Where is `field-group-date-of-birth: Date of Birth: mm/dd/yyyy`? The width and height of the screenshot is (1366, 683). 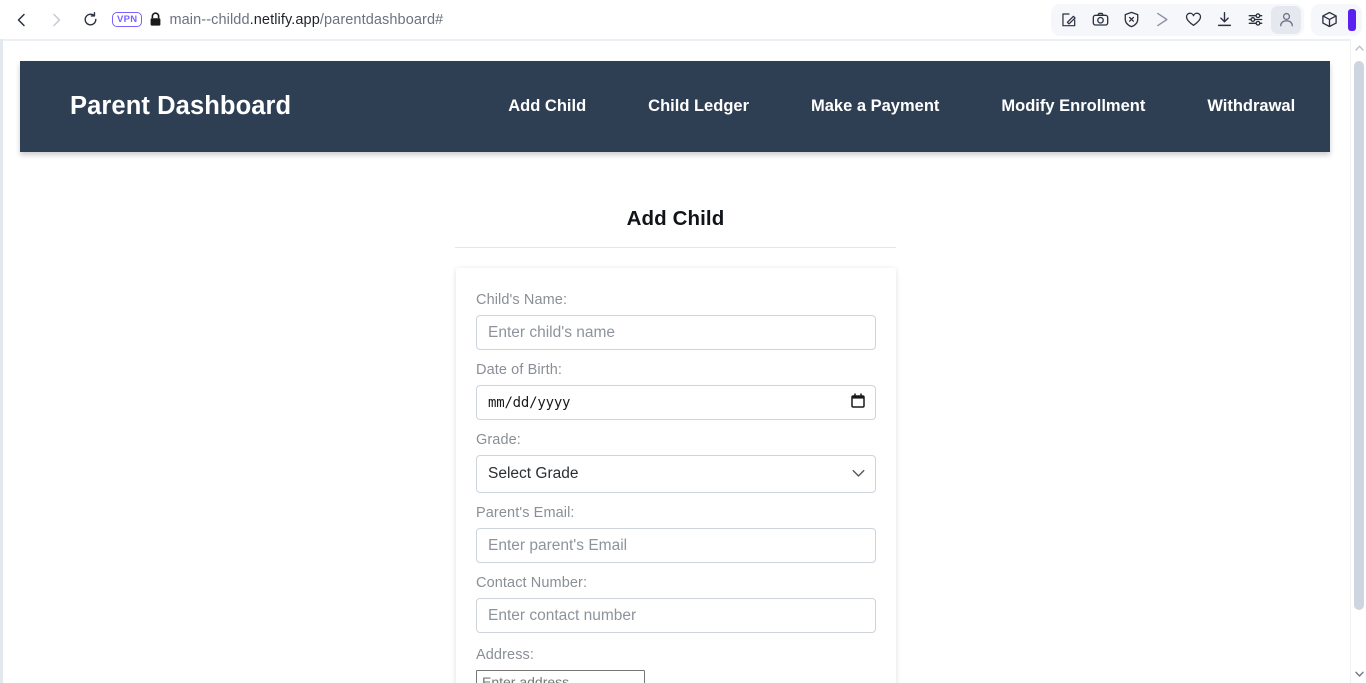 field-group-date-of-birth: Date of Birth: mm/dd/yyyy is located at coordinates (676, 391).